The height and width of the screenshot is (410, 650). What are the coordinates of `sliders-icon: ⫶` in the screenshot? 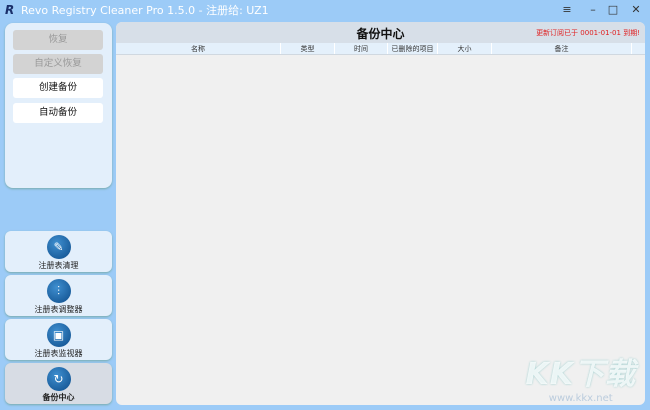 It's located at (58, 291).